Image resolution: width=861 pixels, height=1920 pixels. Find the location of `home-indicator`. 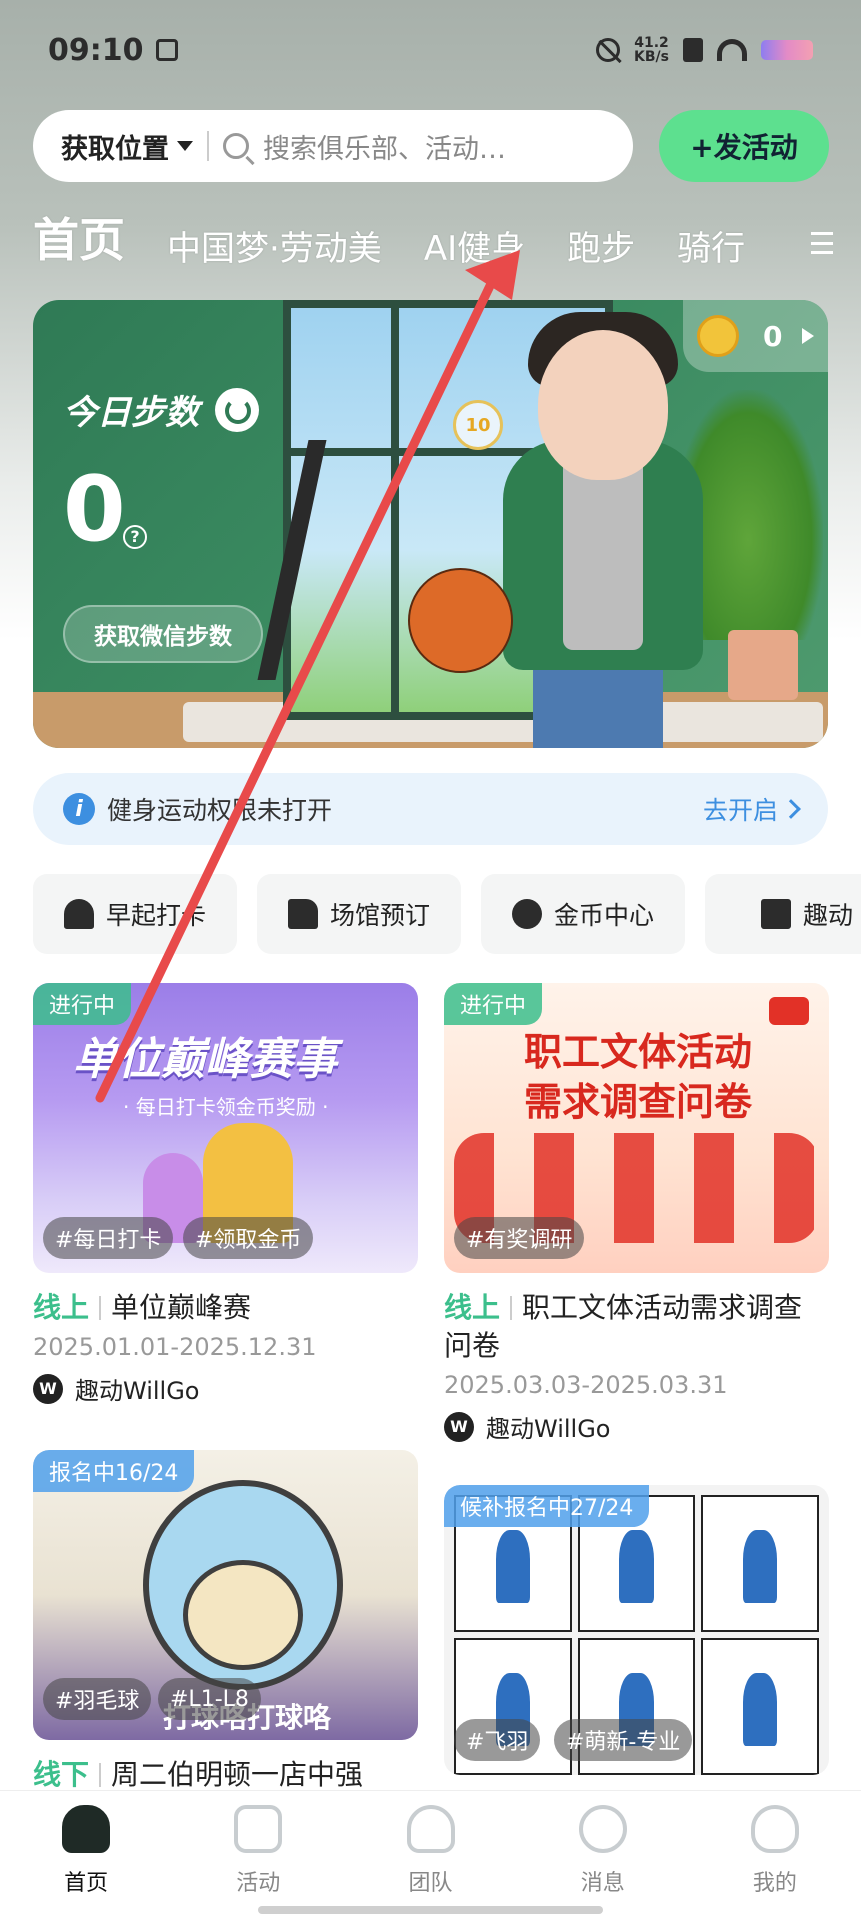

home-indicator is located at coordinates (430, 1910).